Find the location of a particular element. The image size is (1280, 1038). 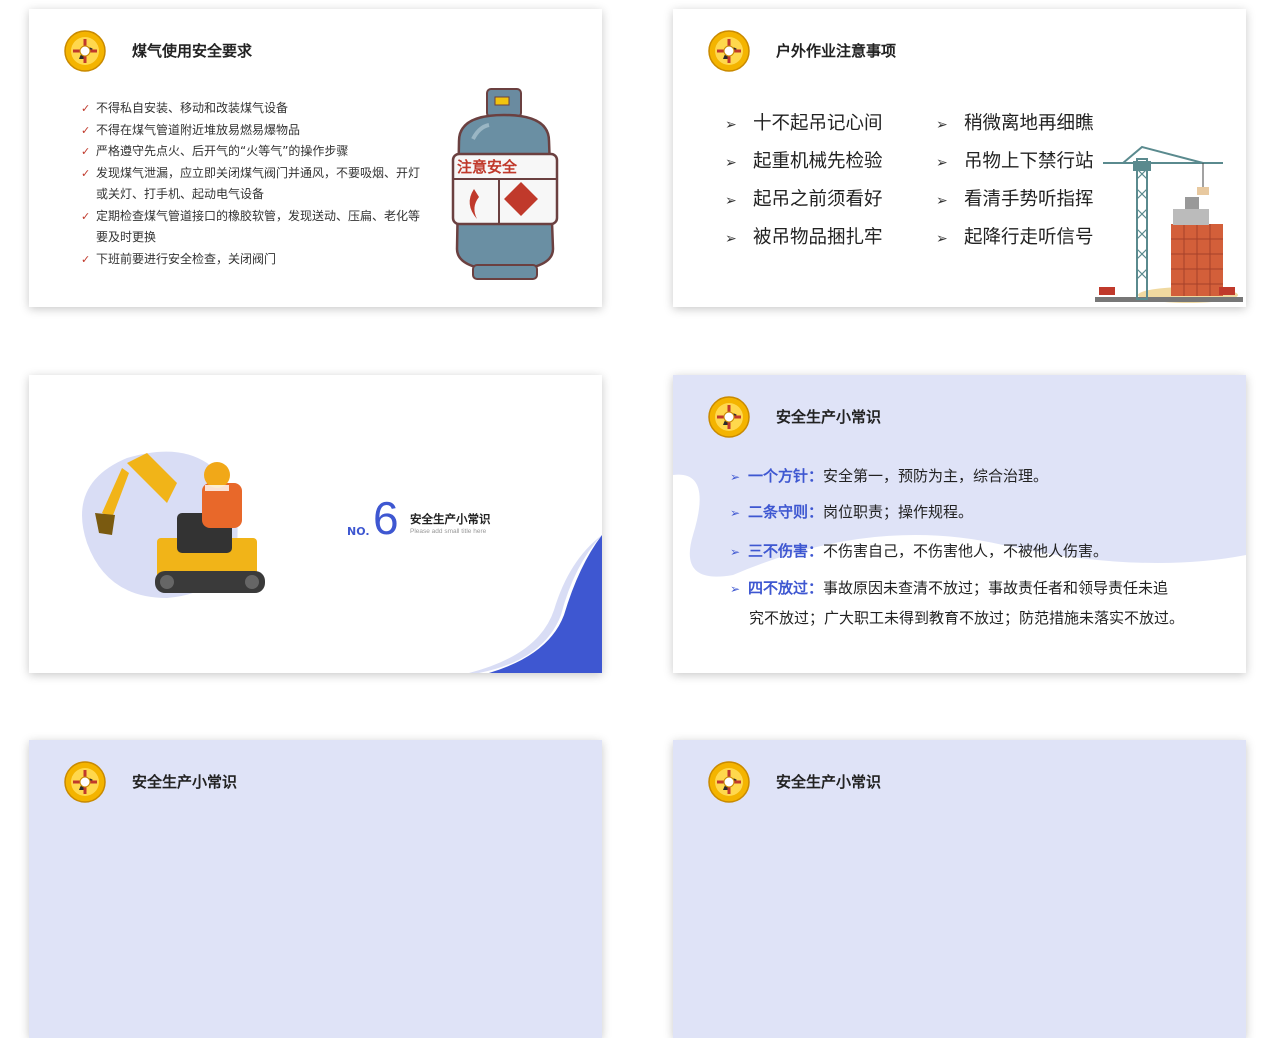

list-item: ✓ 定期检查煤气管道接口的橡胶软管，发现送动、压扁、老化等要及时更换 is located at coordinates (253, 227).